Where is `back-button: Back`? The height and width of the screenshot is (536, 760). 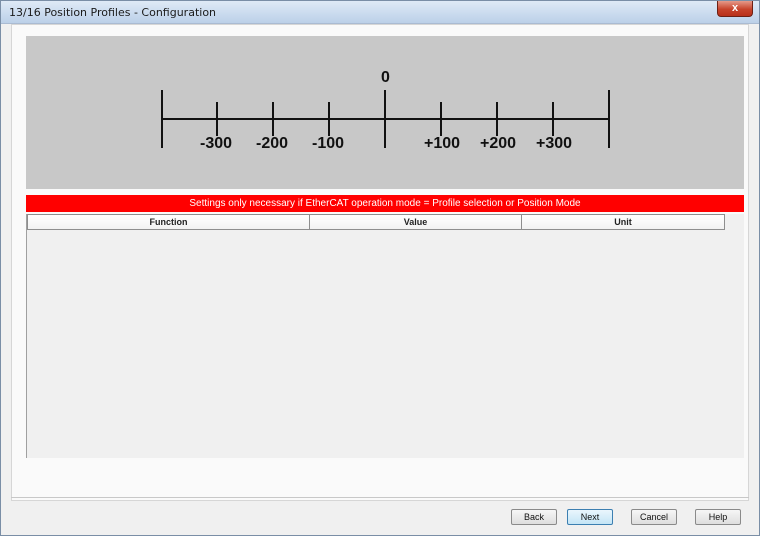
back-button: Back is located at coordinates (534, 517).